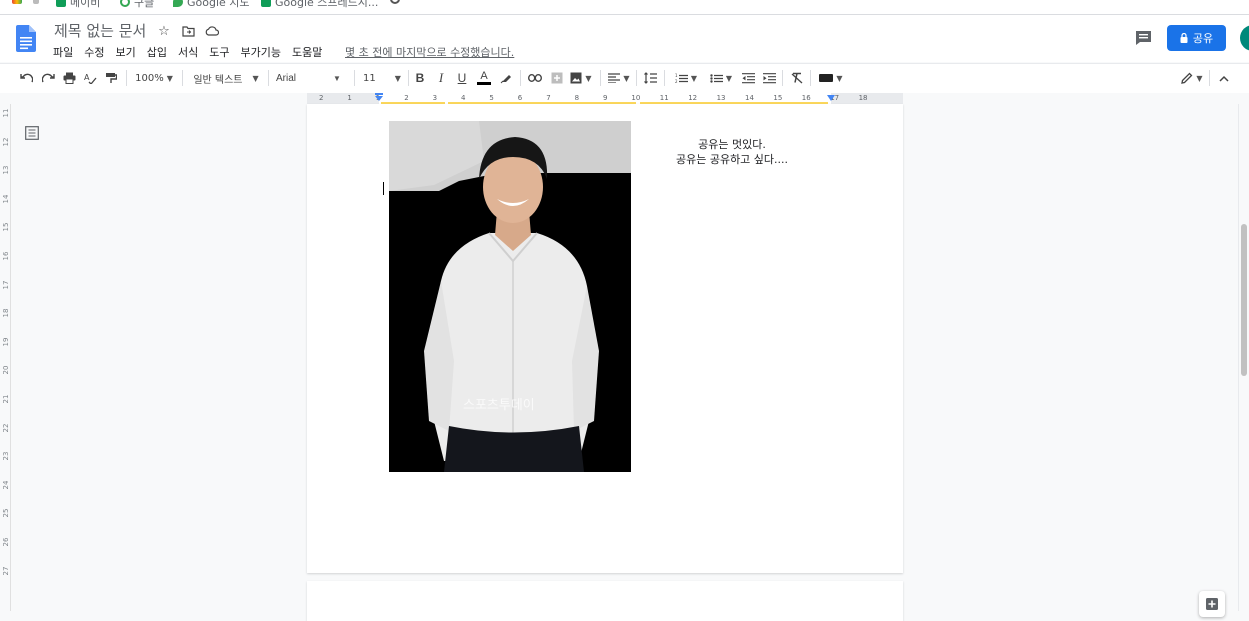 The height and width of the screenshot is (621, 1249). What do you see at coordinates (491, 98) in the screenshot?
I see `ruler-number: 5` at bounding box center [491, 98].